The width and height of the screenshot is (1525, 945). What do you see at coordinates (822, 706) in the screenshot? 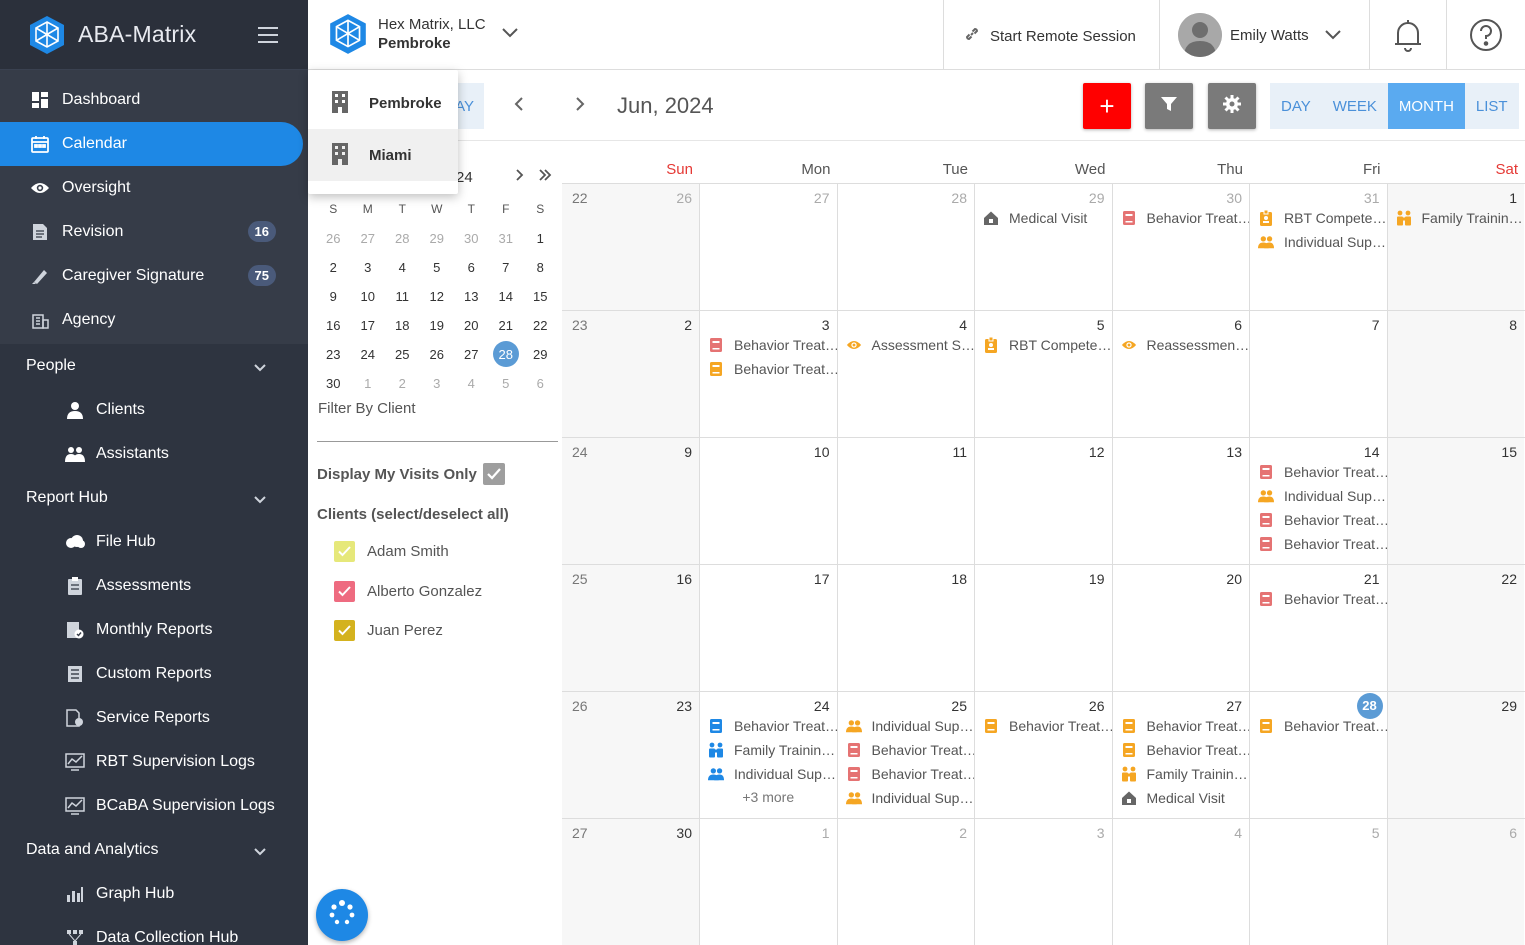
I see `day-number: 24` at bounding box center [822, 706].